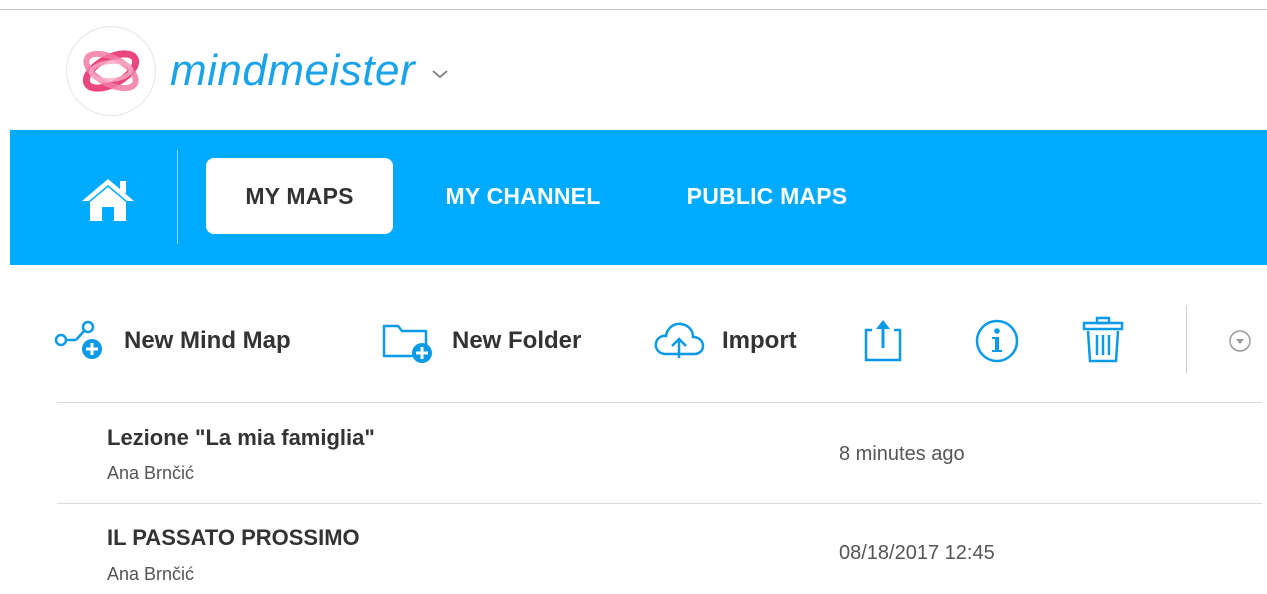 This screenshot has width=1267, height=594. I want to click on toolbar-divider, so click(1186, 339).